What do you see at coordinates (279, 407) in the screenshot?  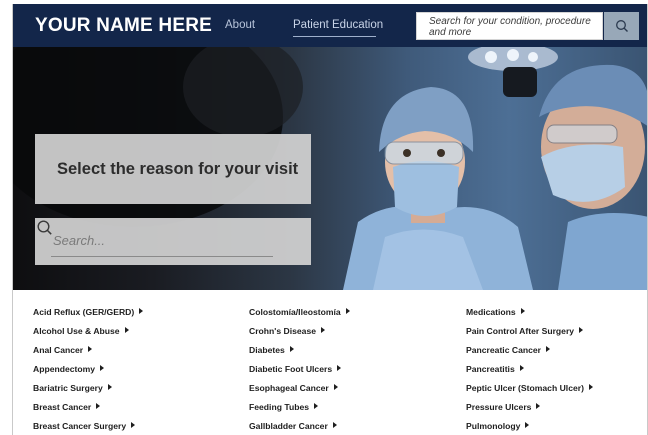 I see `link-label: Feeding Tubes` at bounding box center [279, 407].